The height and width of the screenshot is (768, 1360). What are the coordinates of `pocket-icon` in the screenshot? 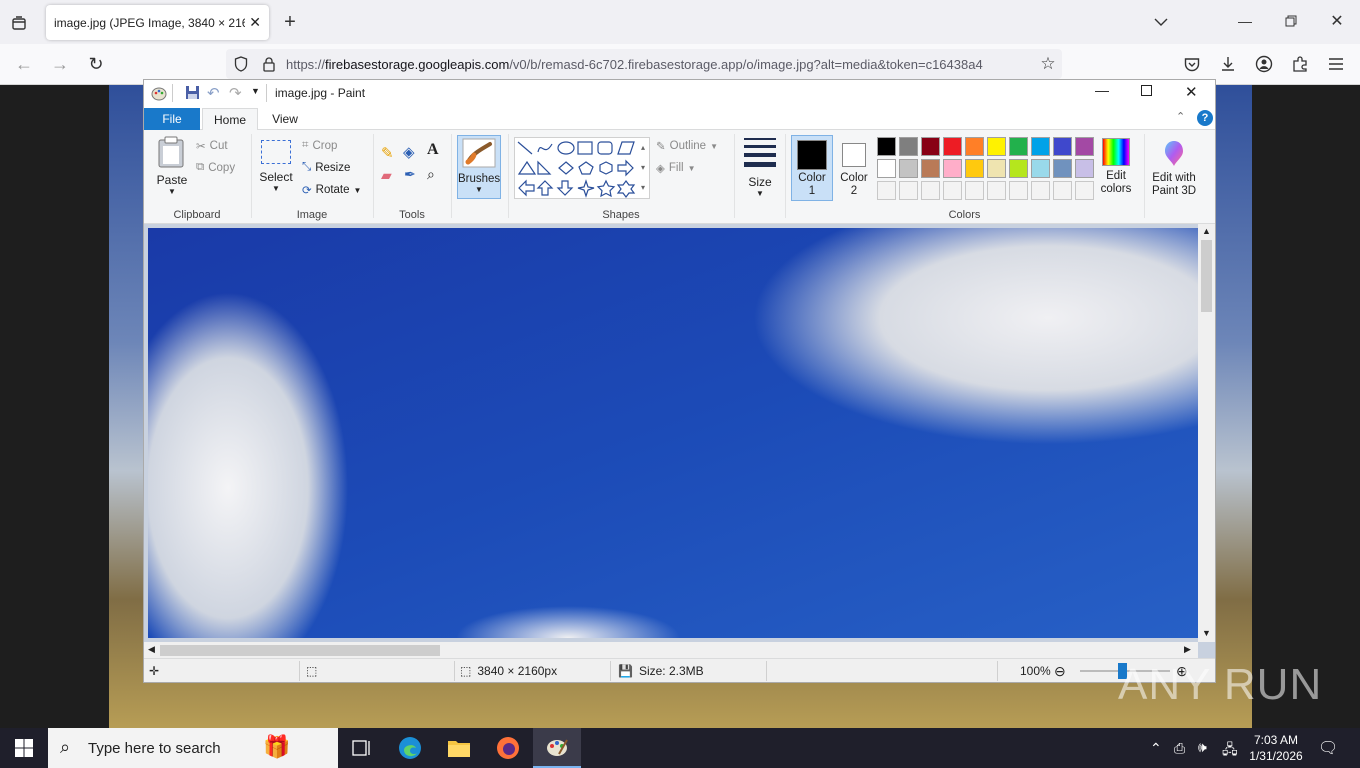 It's located at (1192, 64).